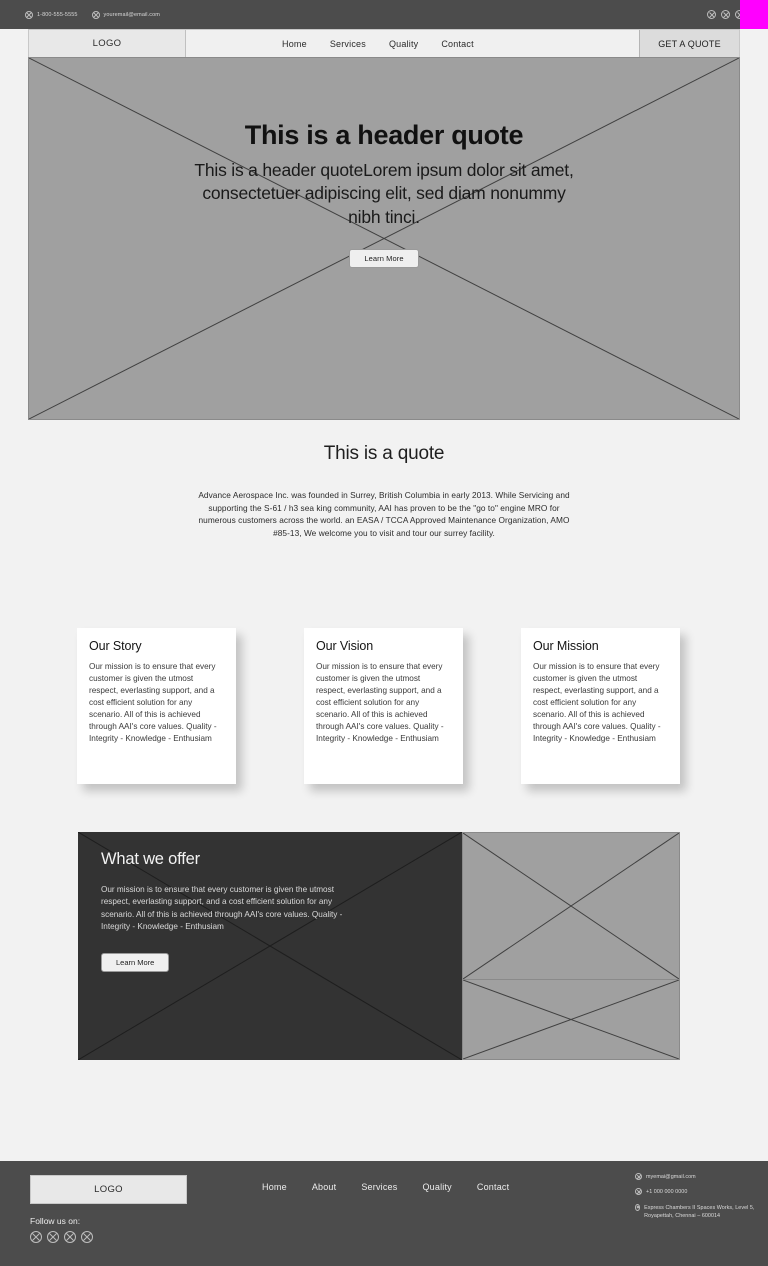 Image resolution: width=768 pixels, height=1266 pixels. Describe the element at coordinates (108, 1189) in the screenshot. I see `footer-logo: LOGO` at that location.